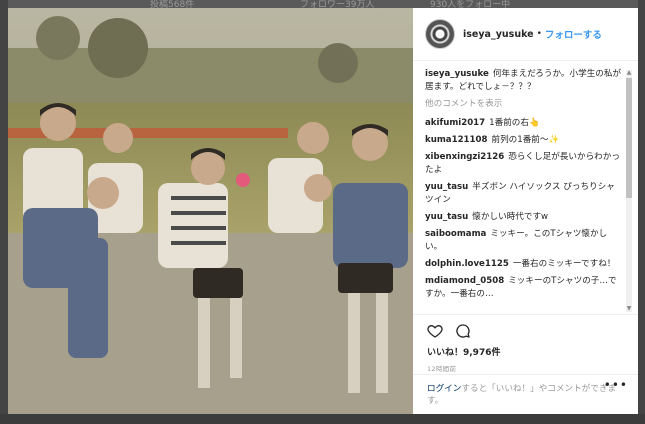 Image resolution: width=645 pixels, height=424 pixels. Describe the element at coordinates (455, 123) in the screenshot. I see `comment-username: akifumi2017` at that location.